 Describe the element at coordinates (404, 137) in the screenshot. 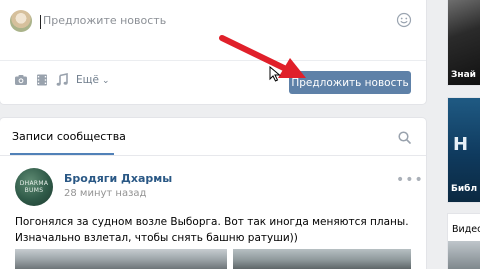

I see `search-icon` at that location.